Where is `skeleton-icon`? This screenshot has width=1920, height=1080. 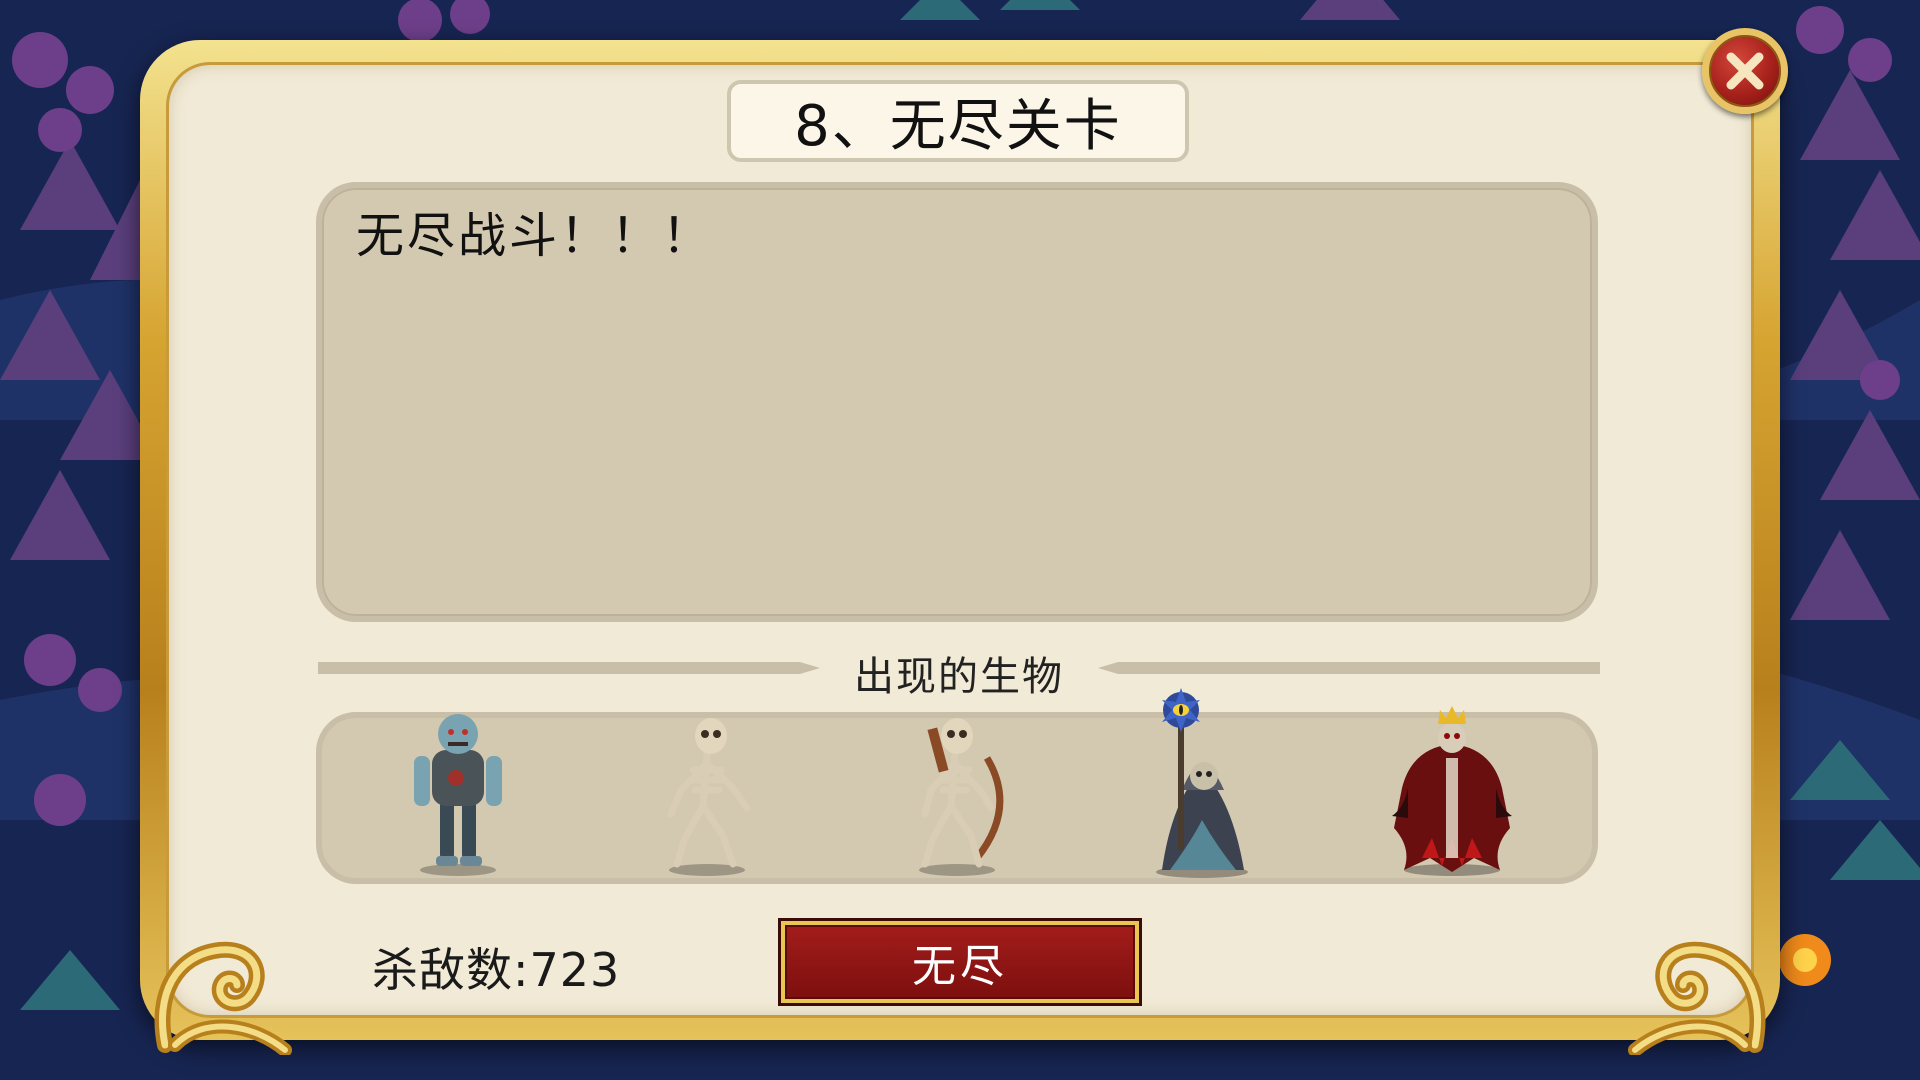
skeleton-icon is located at coordinates (709, 797).